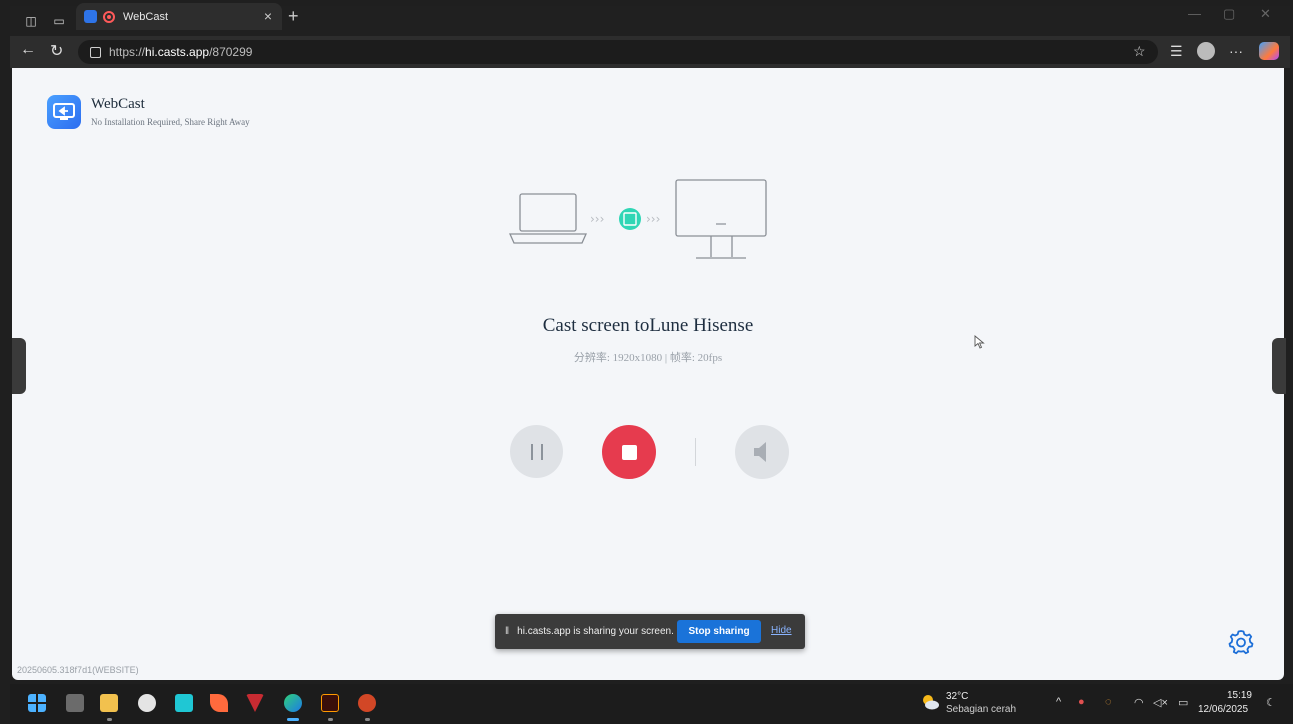  I want to click on right-sidebar-handle, so click(1279, 366).